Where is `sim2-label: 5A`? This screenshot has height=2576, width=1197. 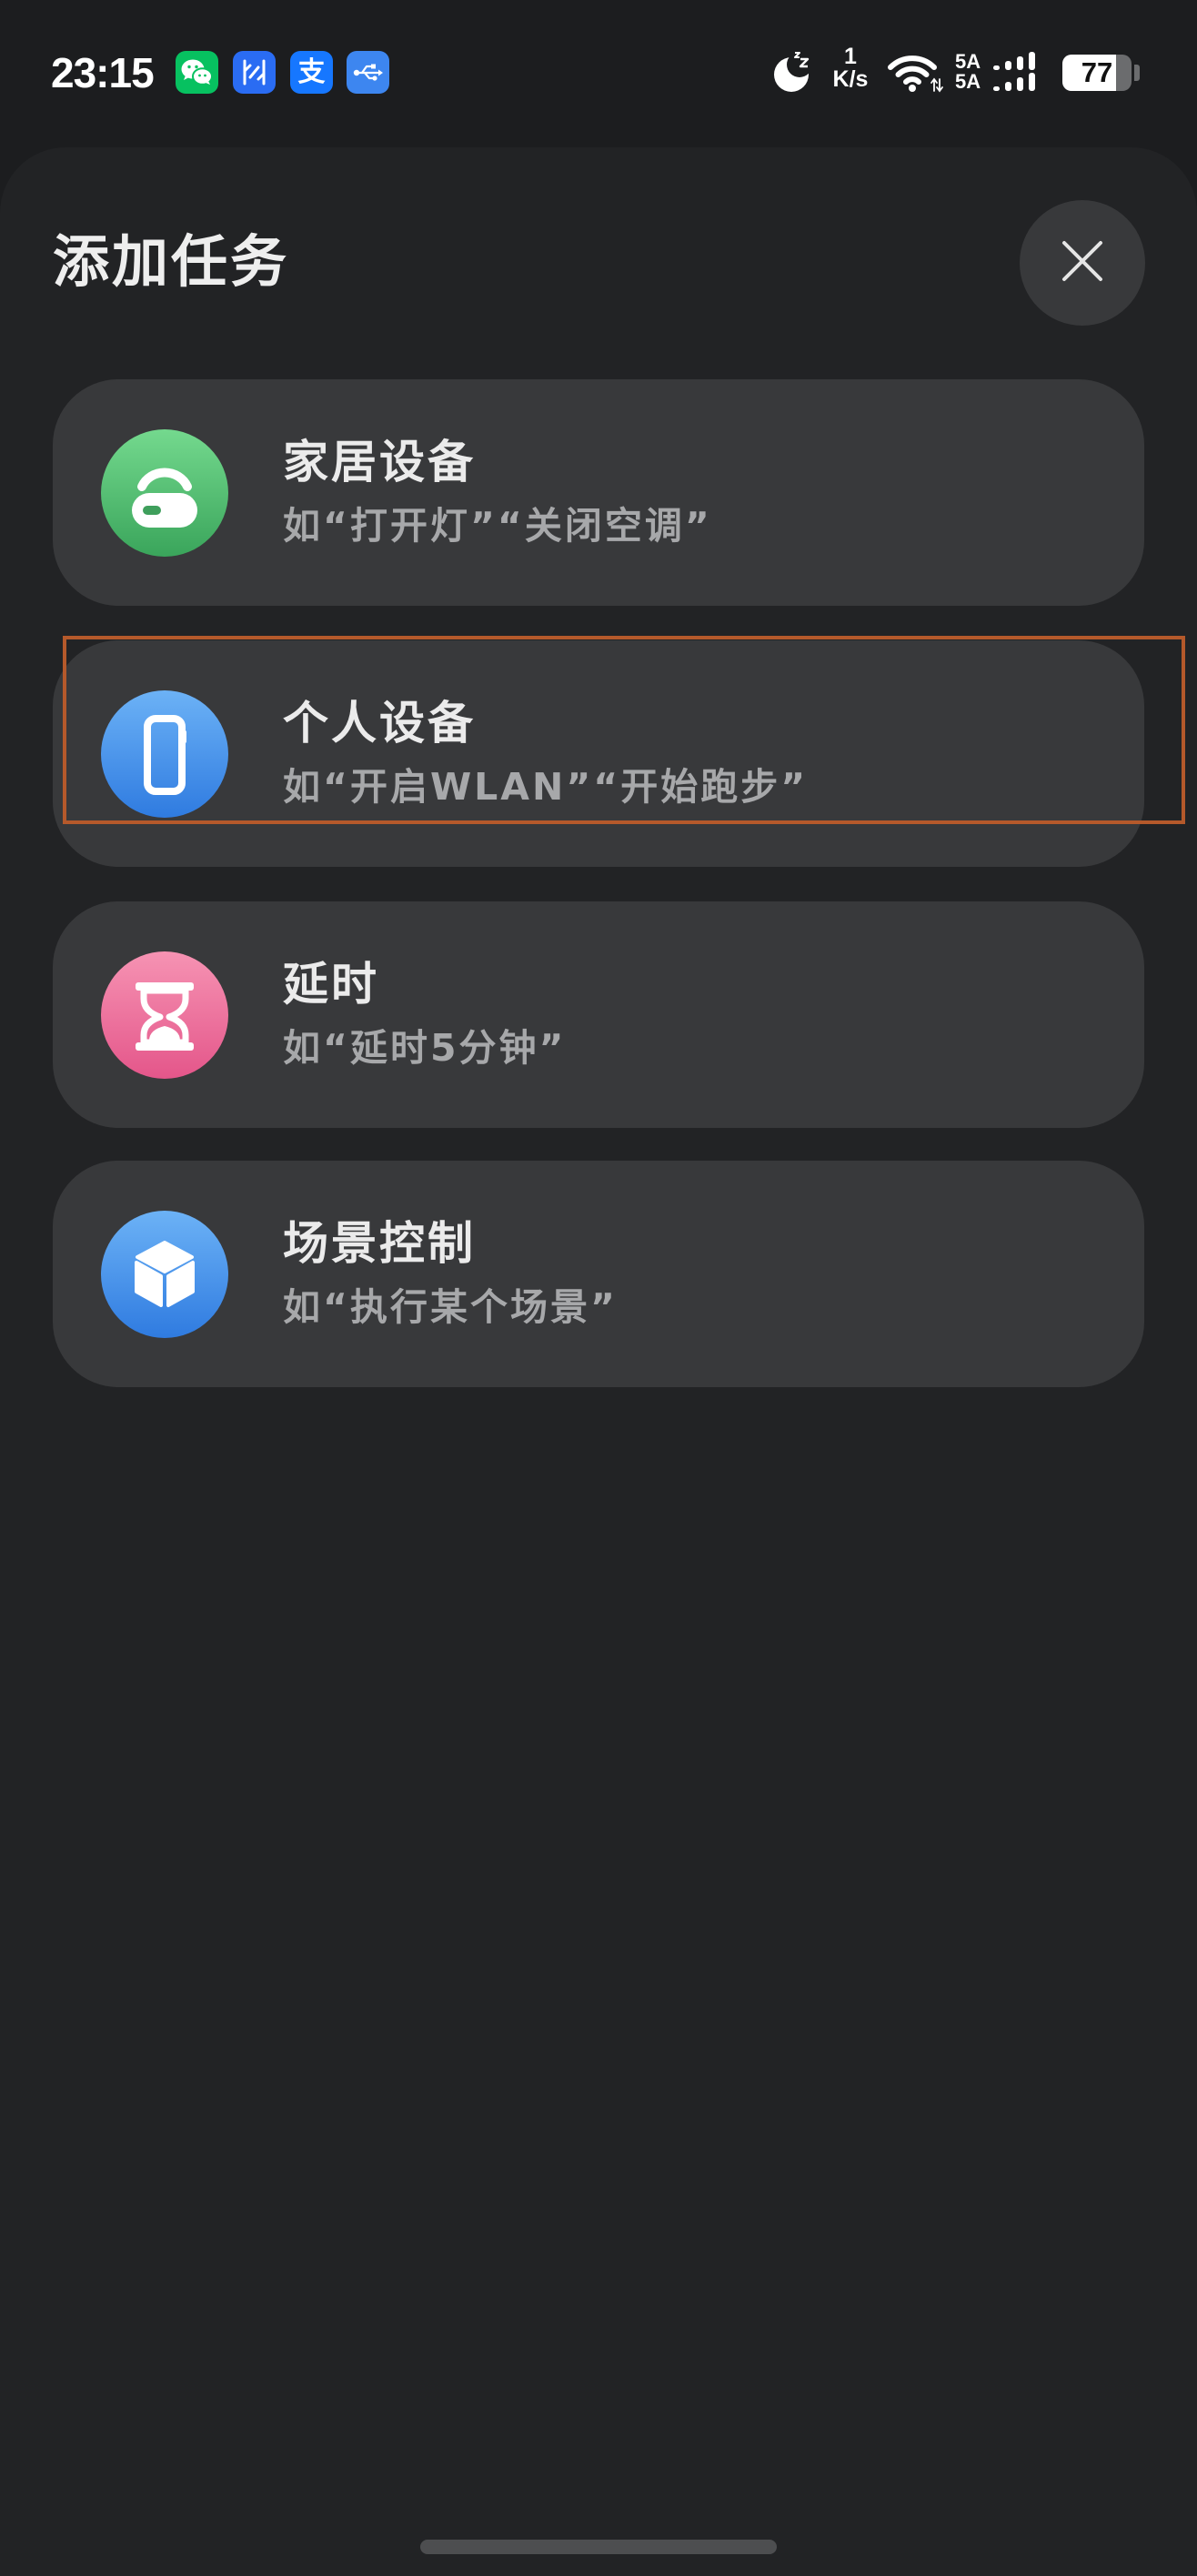
sim2-label: 5A is located at coordinates (968, 81).